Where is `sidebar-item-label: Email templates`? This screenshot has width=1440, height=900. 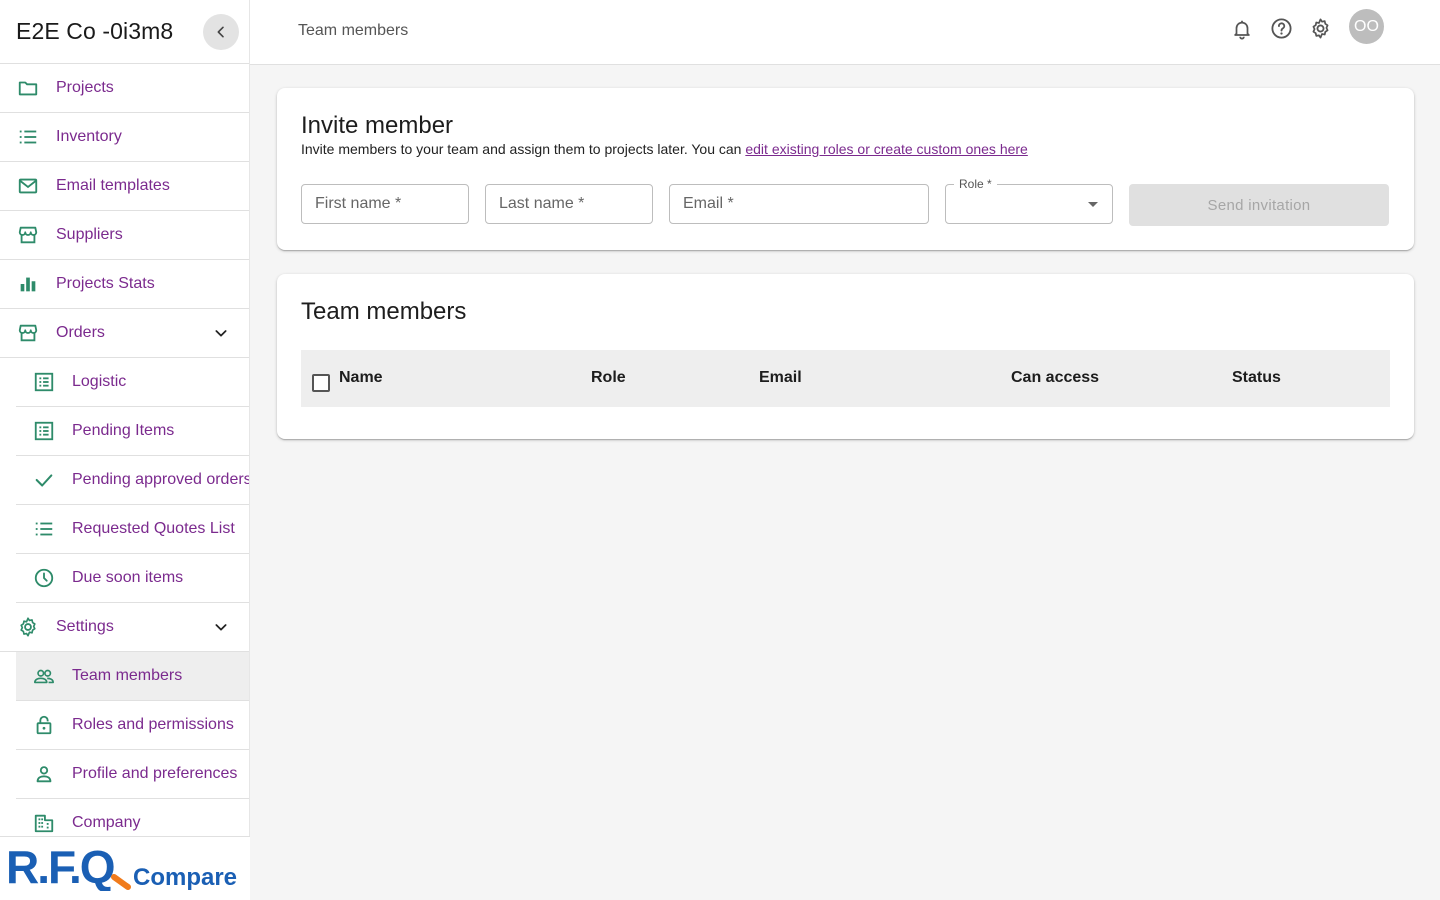 sidebar-item-label: Email templates is located at coordinates (113, 185).